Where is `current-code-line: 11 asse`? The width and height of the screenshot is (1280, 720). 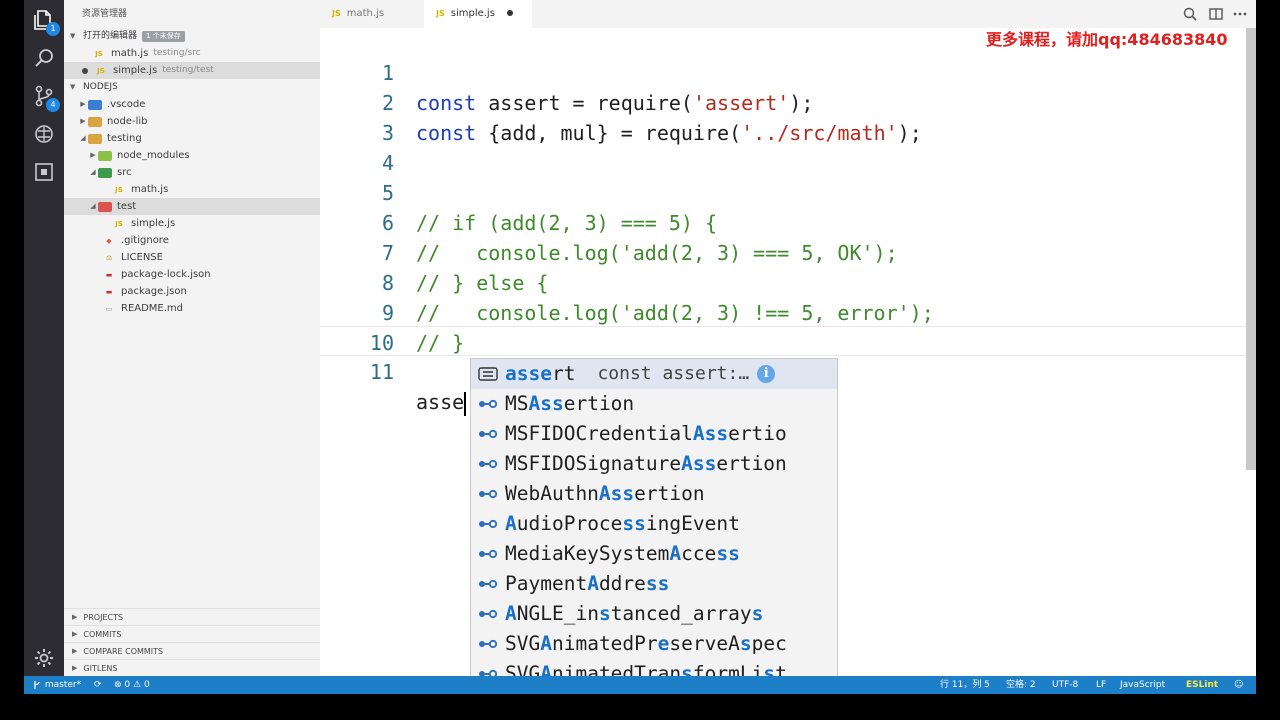 current-code-line: 11 asse is located at coordinates (788, 371).